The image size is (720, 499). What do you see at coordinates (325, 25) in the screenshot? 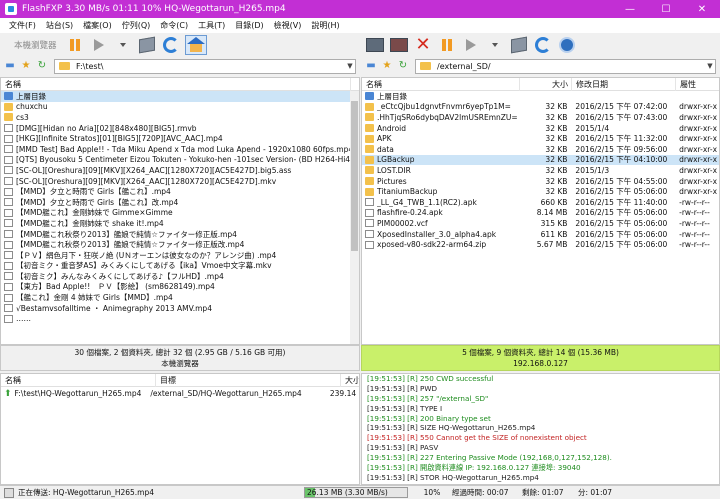
I see `menu-help: 說明(H)` at bounding box center [325, 25].